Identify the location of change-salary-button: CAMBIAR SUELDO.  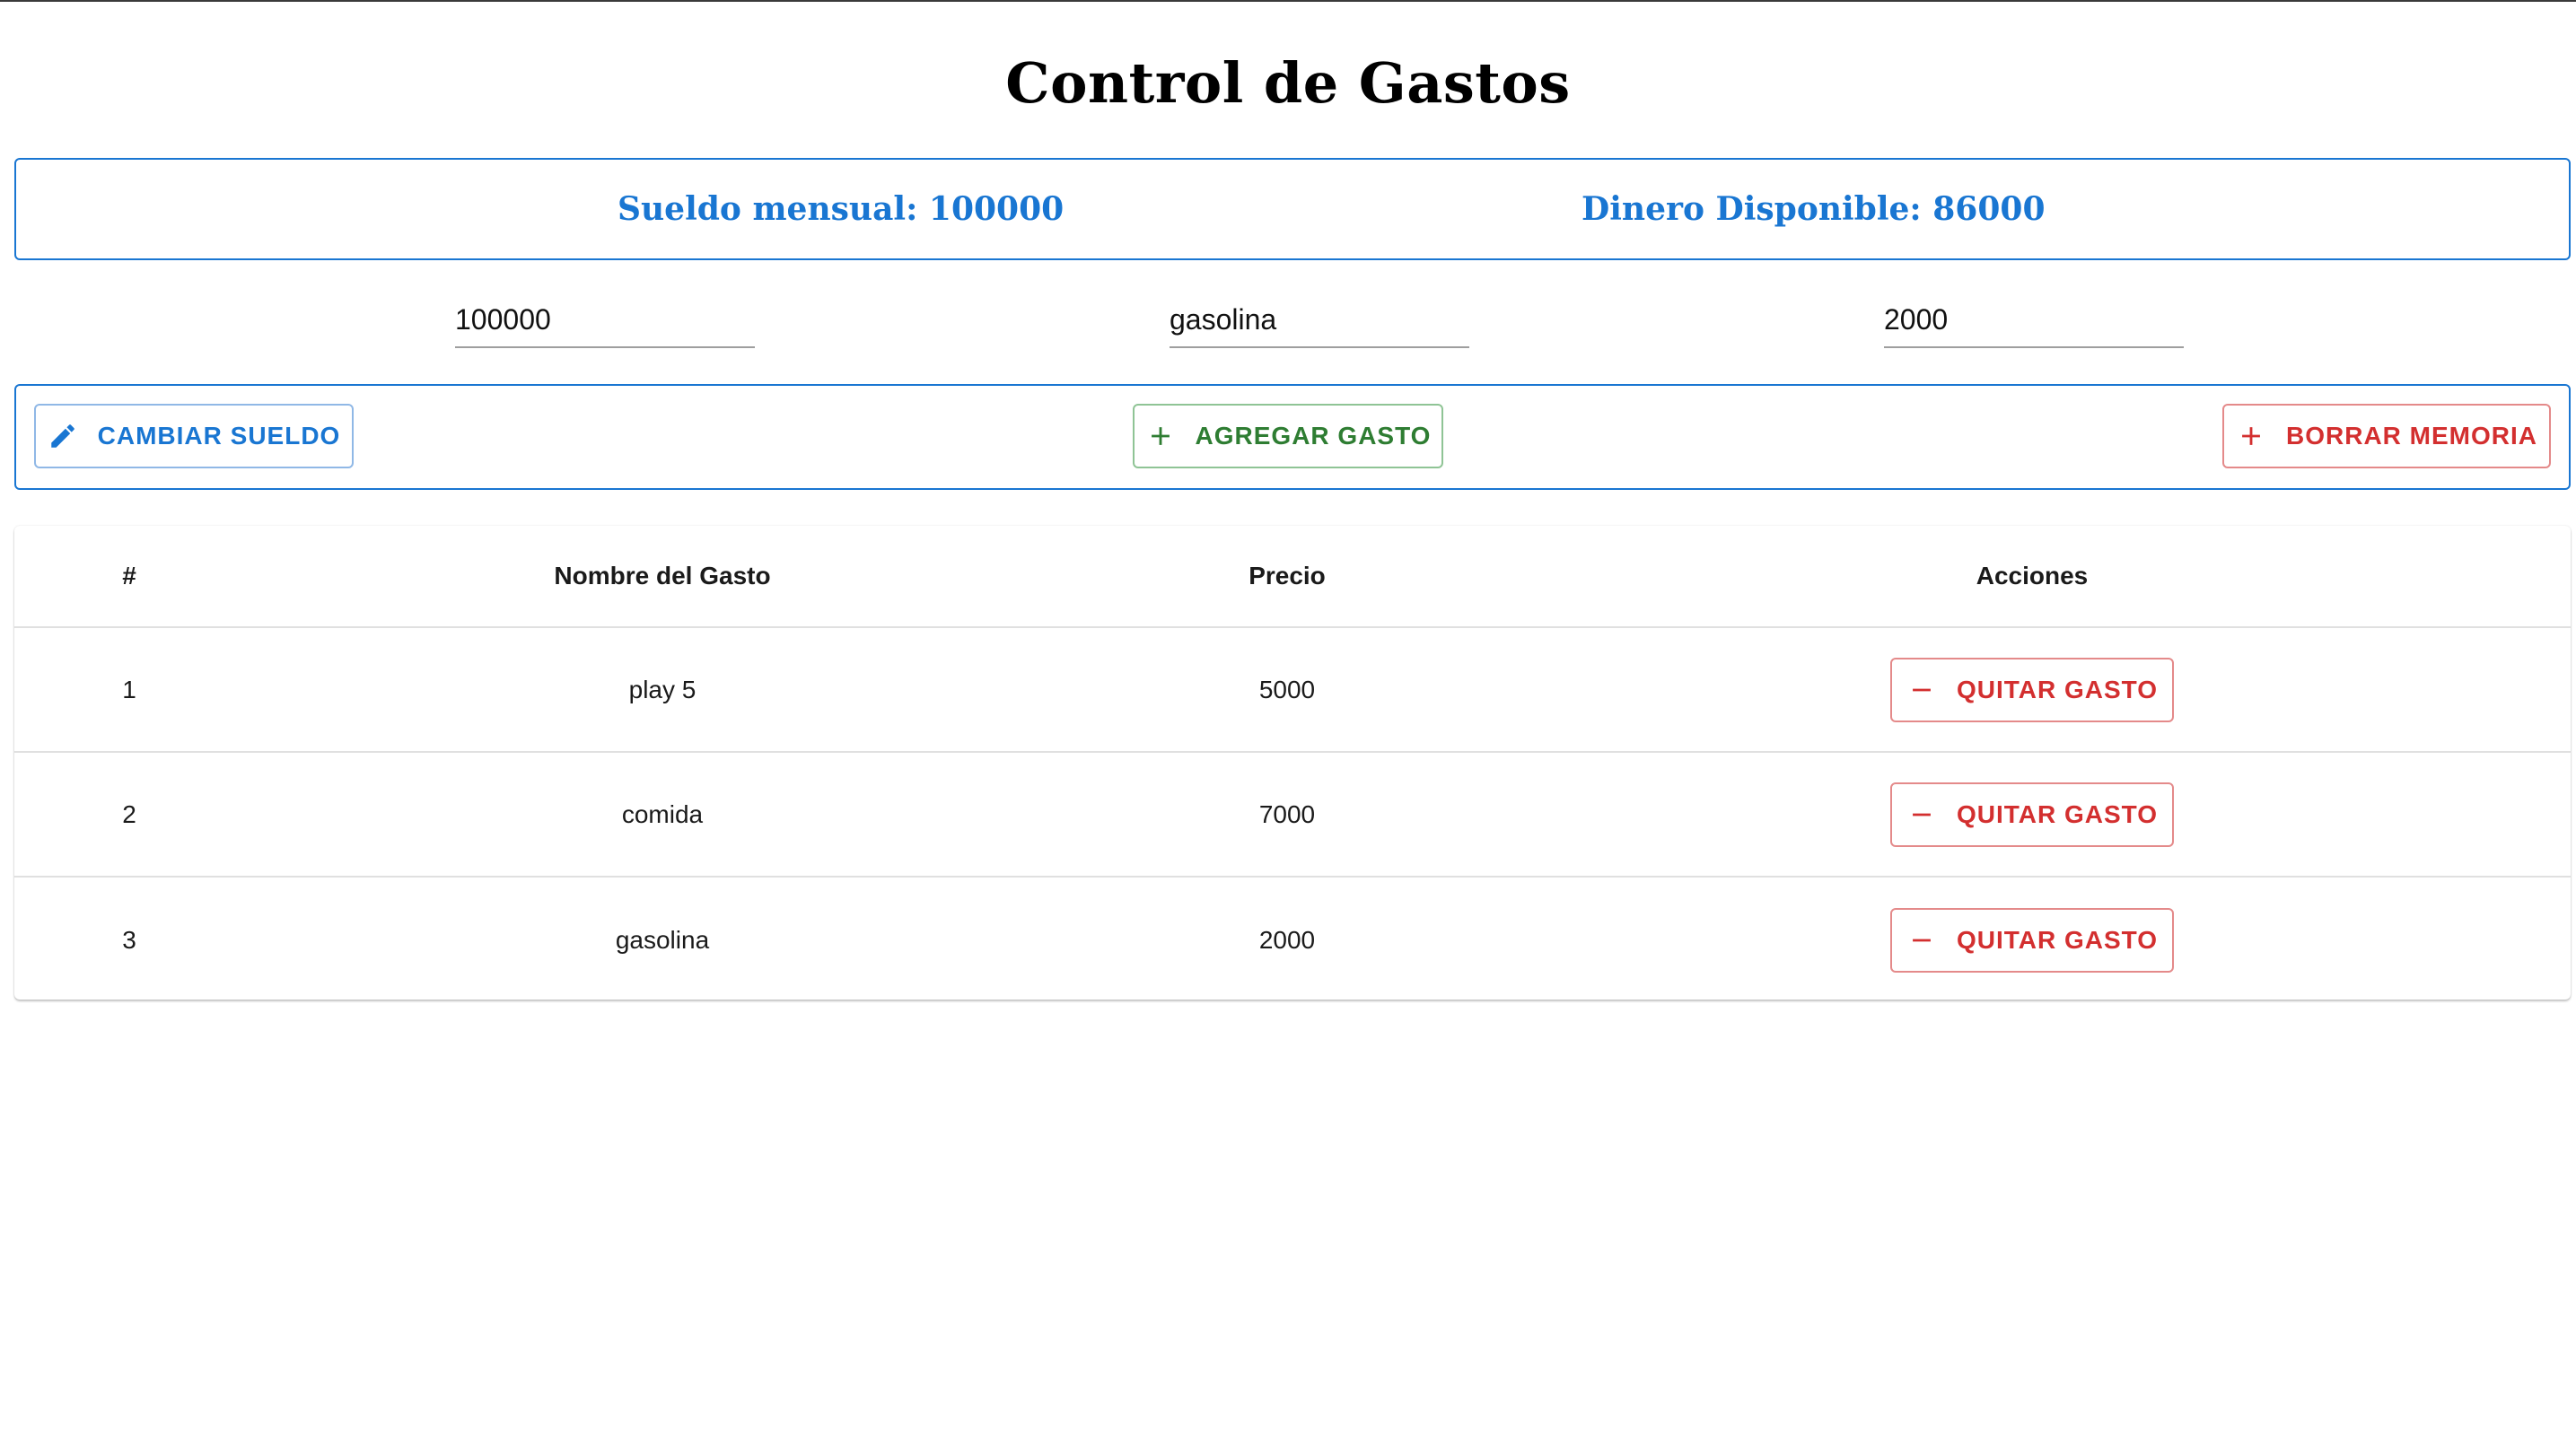
(194, 436).